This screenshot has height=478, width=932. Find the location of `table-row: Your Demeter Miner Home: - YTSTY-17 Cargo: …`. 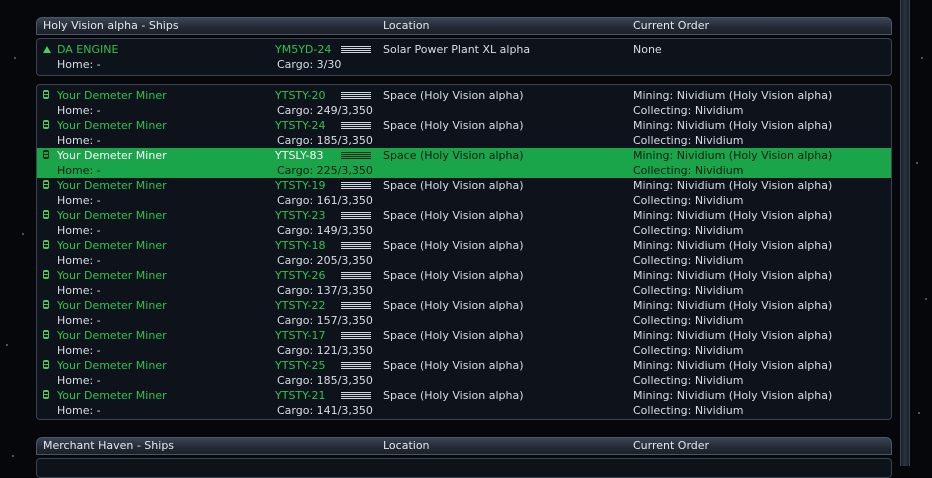

table-row: Your Demeter Miner Home: - YTSTY-17 Cargo: … is located at coordinates (464, 343).